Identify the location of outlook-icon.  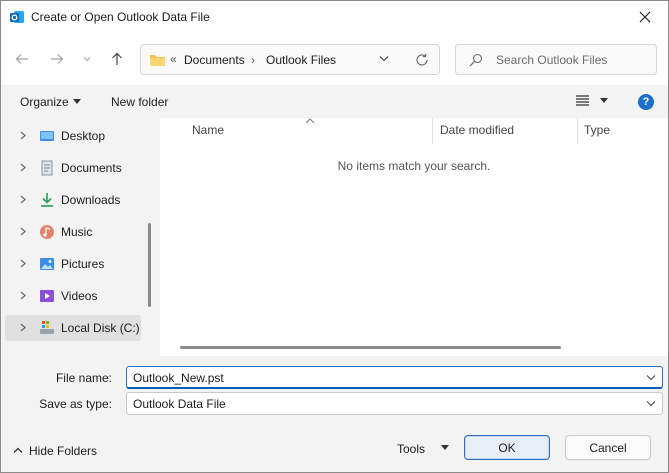
(17, 17).